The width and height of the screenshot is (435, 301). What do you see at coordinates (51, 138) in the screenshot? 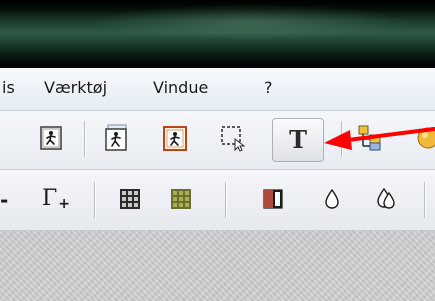
I see `figure-frame-icon` at bounding box center [51, 138].